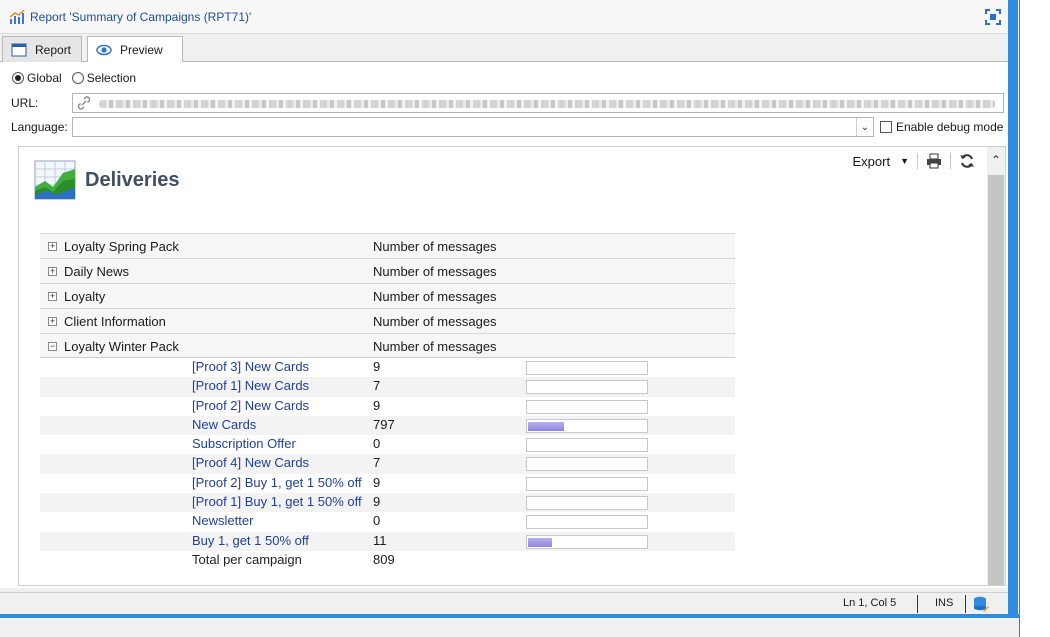 The width and height of the screenshot is (1050, 637). Describe the element at coordinates (17, 17) in the screenshot. I see `report-chart-icon` at that location.